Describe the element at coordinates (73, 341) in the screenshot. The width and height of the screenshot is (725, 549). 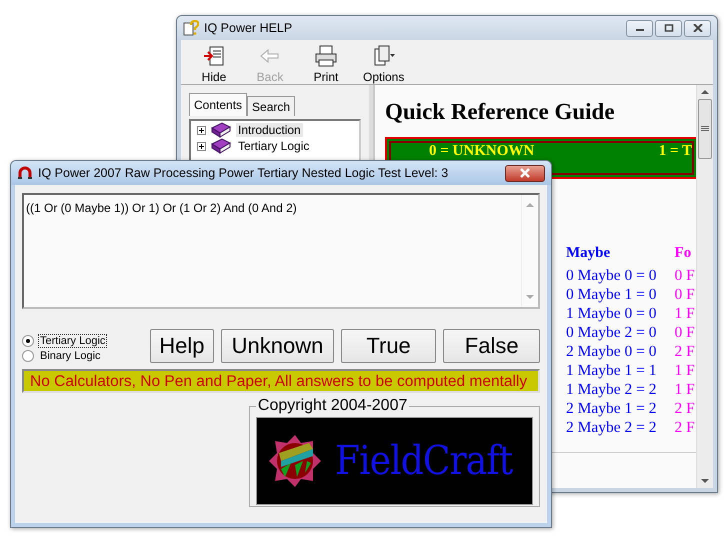
I see `radio-label: Tertiary Logic` at that location.